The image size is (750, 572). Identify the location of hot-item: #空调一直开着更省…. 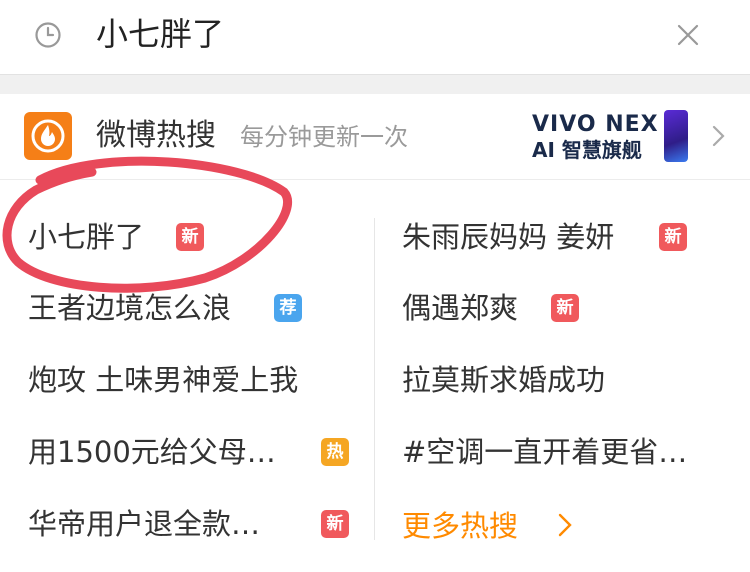
(544, 452).